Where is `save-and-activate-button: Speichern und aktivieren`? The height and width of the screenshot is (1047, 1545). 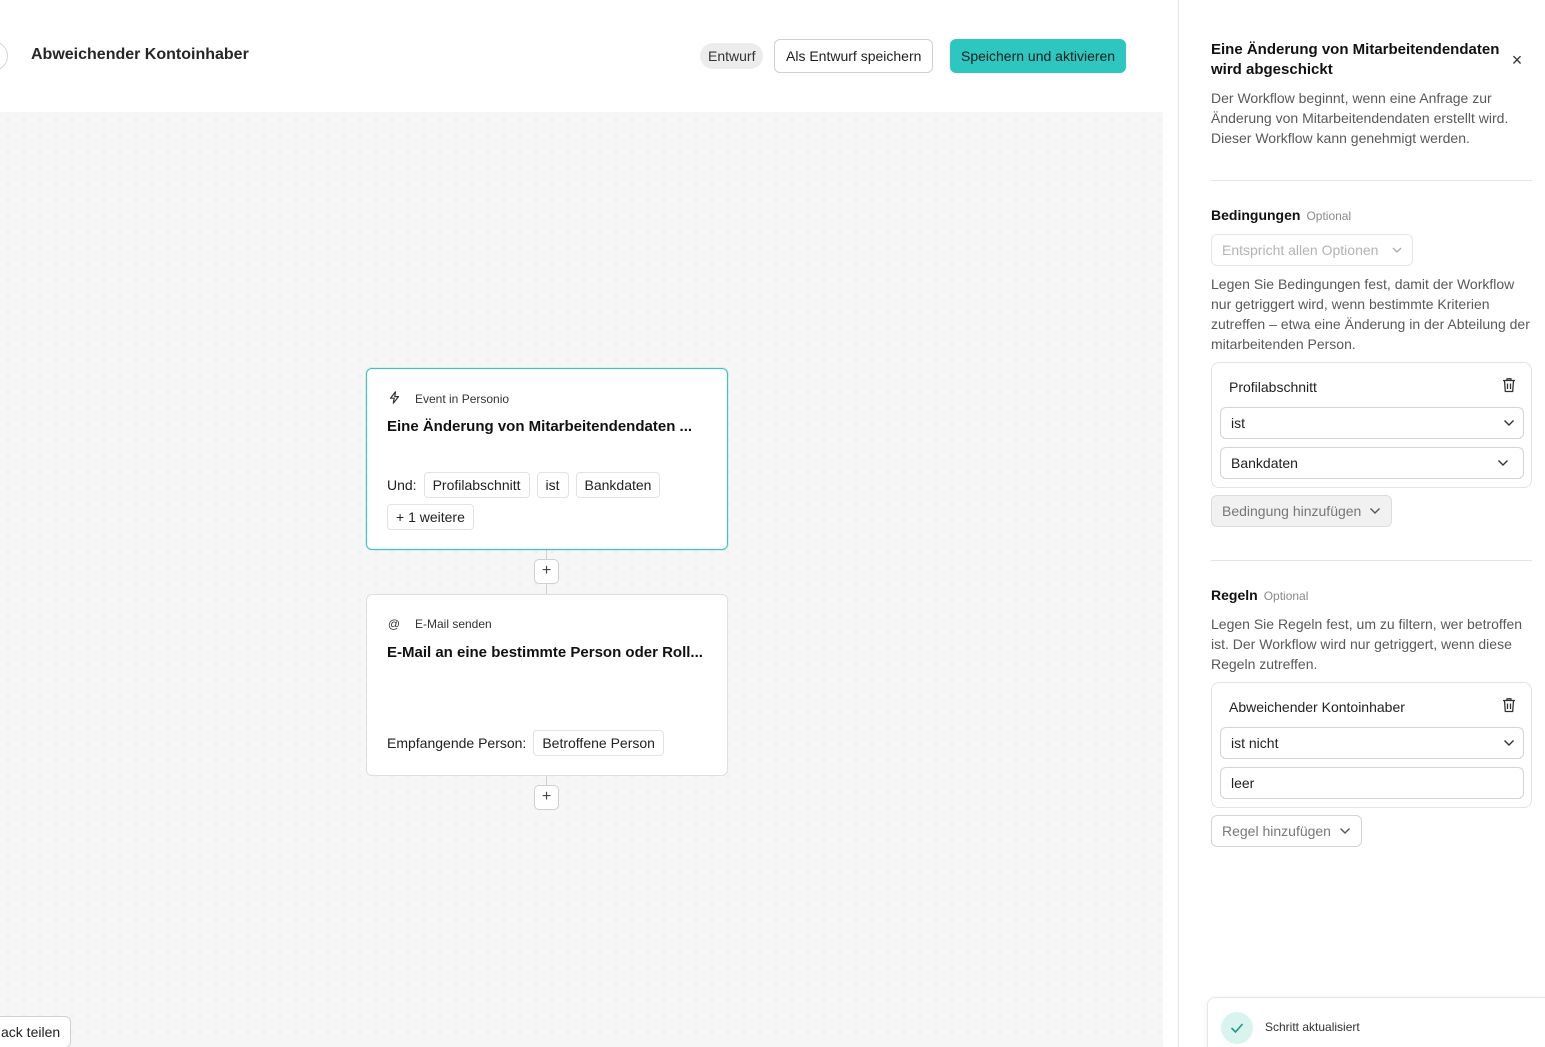
save-and-activate-button: Speichern und aktivieren is located at coordinates (1038, 56).